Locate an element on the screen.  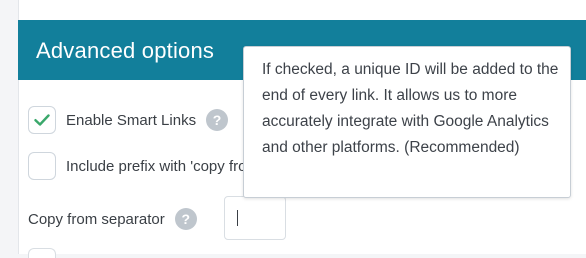
text-caret is located at coordinates (237, 218).